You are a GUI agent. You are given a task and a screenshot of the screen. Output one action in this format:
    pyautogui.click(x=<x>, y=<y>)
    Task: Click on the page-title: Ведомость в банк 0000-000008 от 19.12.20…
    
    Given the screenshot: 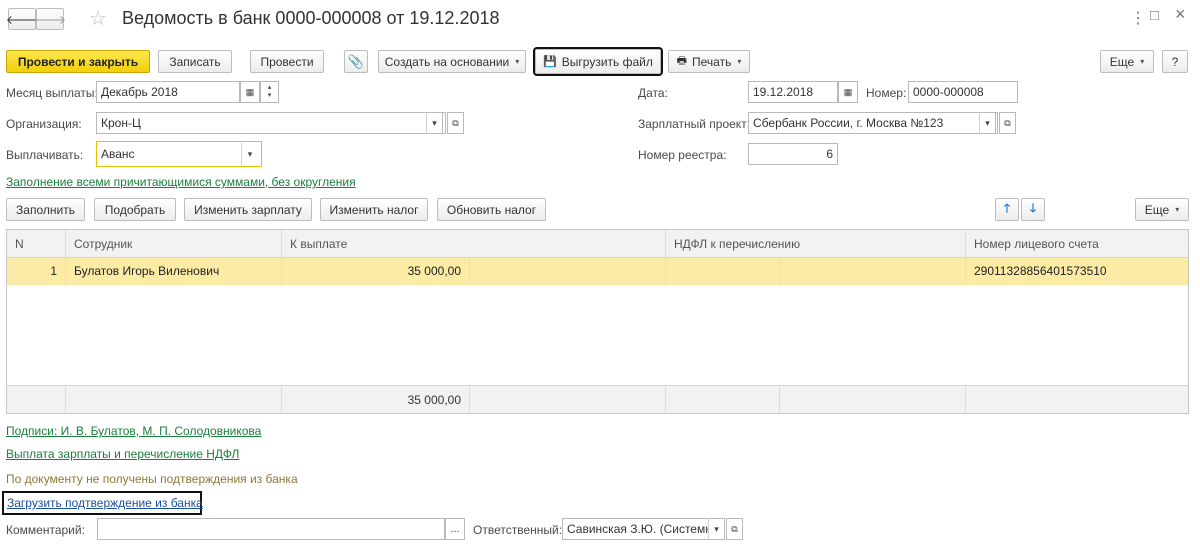 What is the action you would take?
    pyautogui.click(x=311, y=18)
    